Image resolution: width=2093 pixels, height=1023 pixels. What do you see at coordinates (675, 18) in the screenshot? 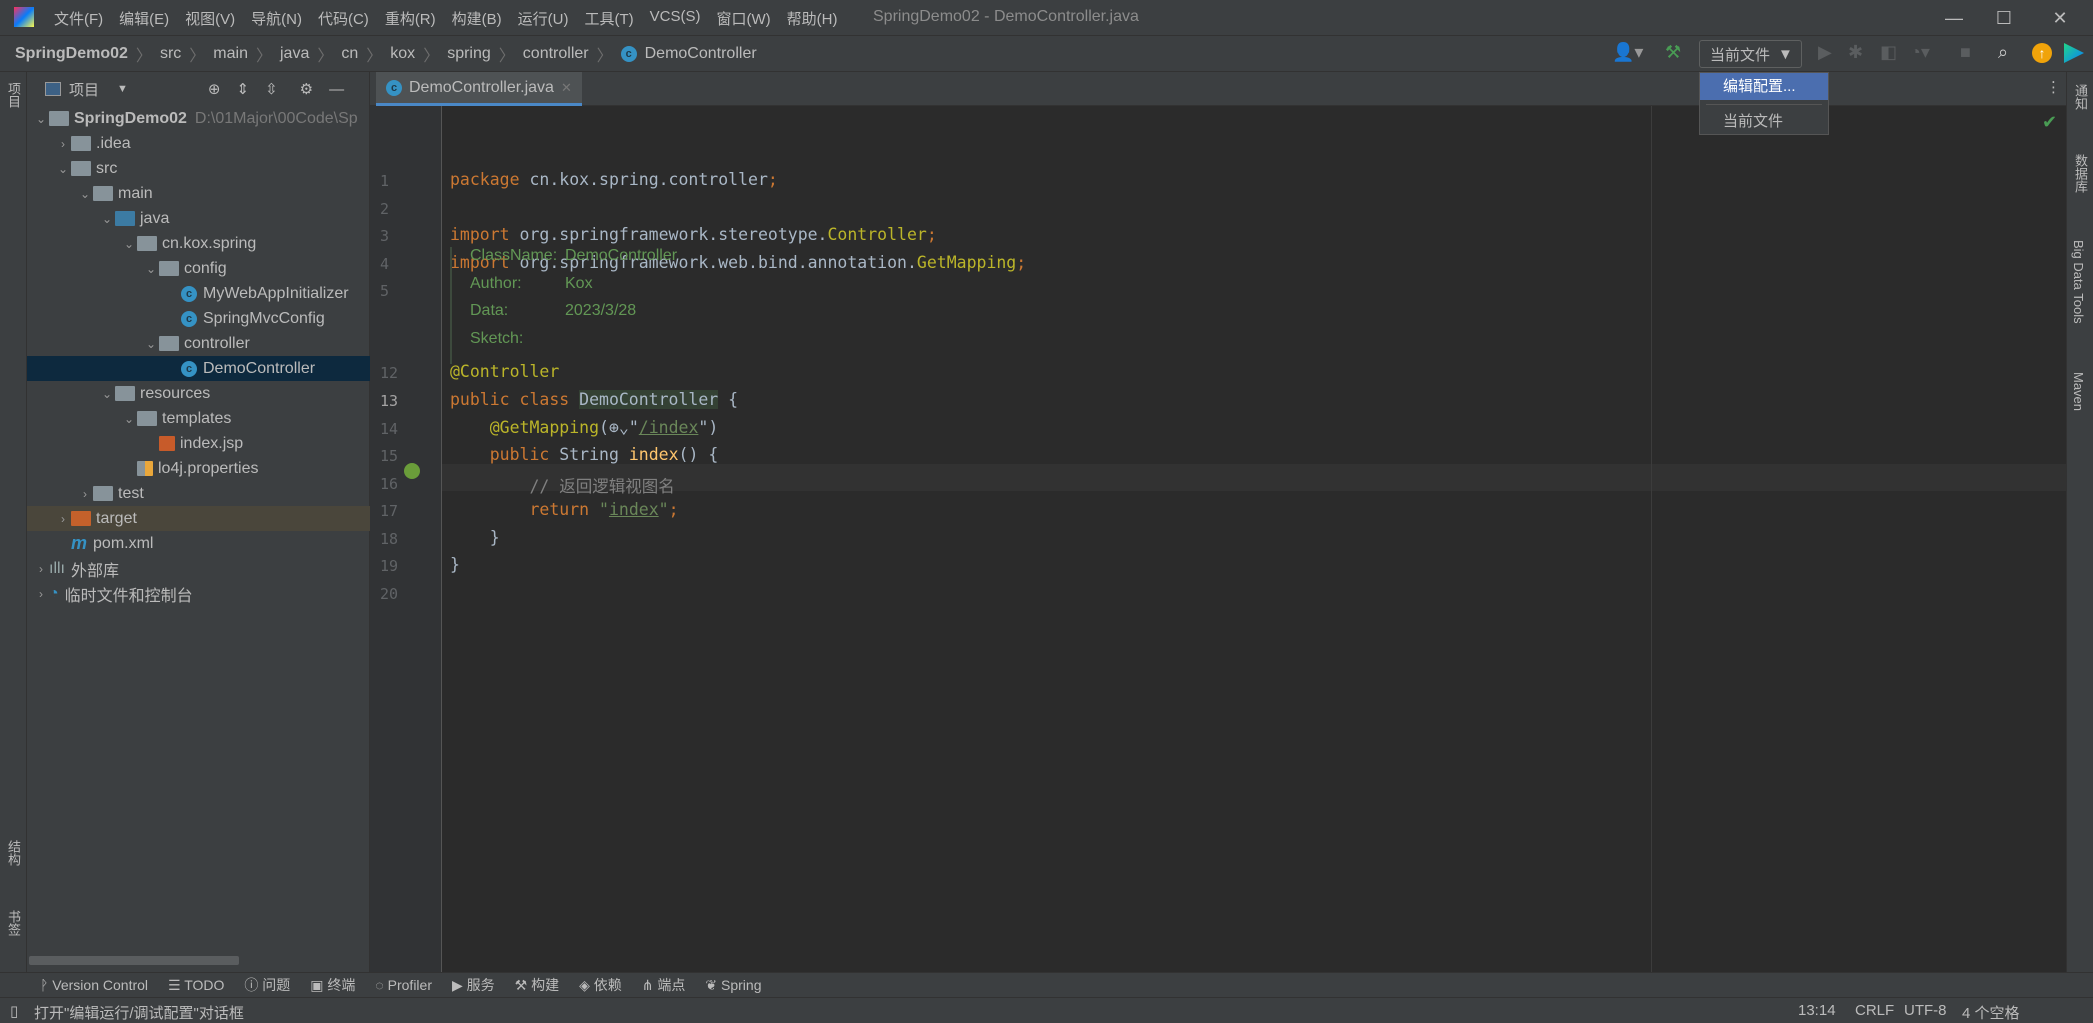
I see `menu-item: VCS(S)` at bounding box center [675, 18].